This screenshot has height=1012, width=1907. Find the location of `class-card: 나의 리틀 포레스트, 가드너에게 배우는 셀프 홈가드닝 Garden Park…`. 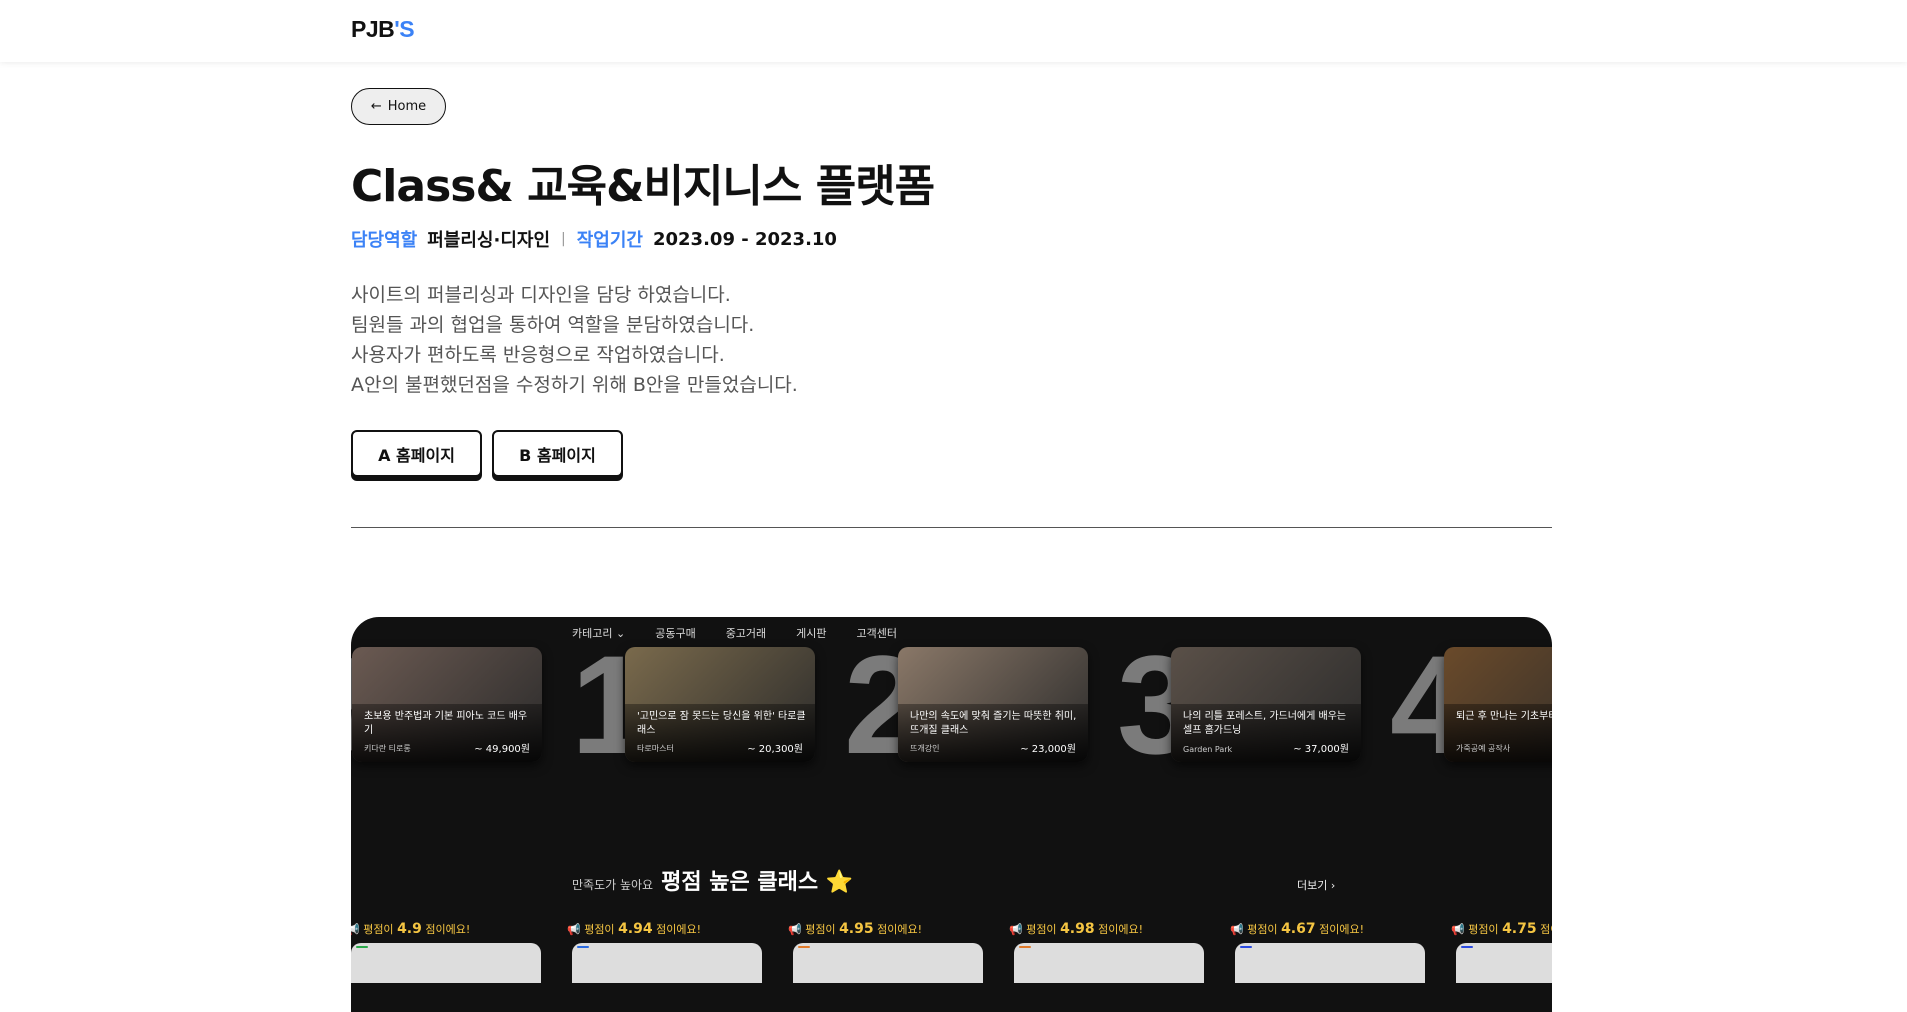

class-card: 나의 리틀 포레스트, 가드너에게 배우는 셀프 홈가드닝 Garden Park… is located at coordinates (1266, 704).